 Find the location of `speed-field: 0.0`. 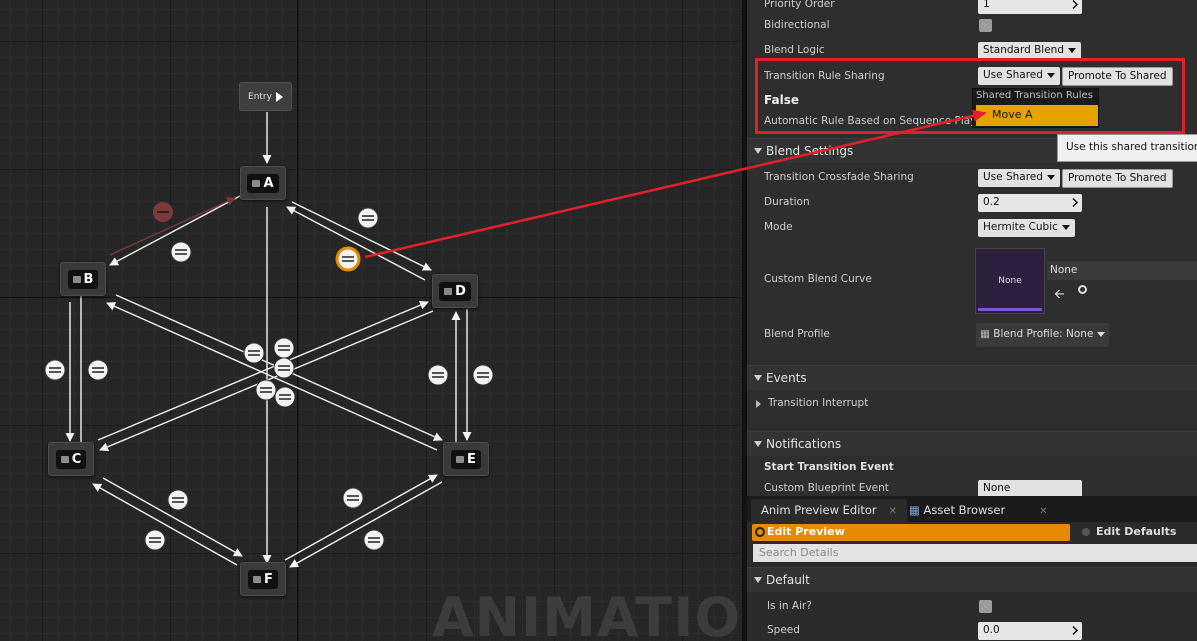

speed-field: 0.0 is located at coordinates (1030, 631).